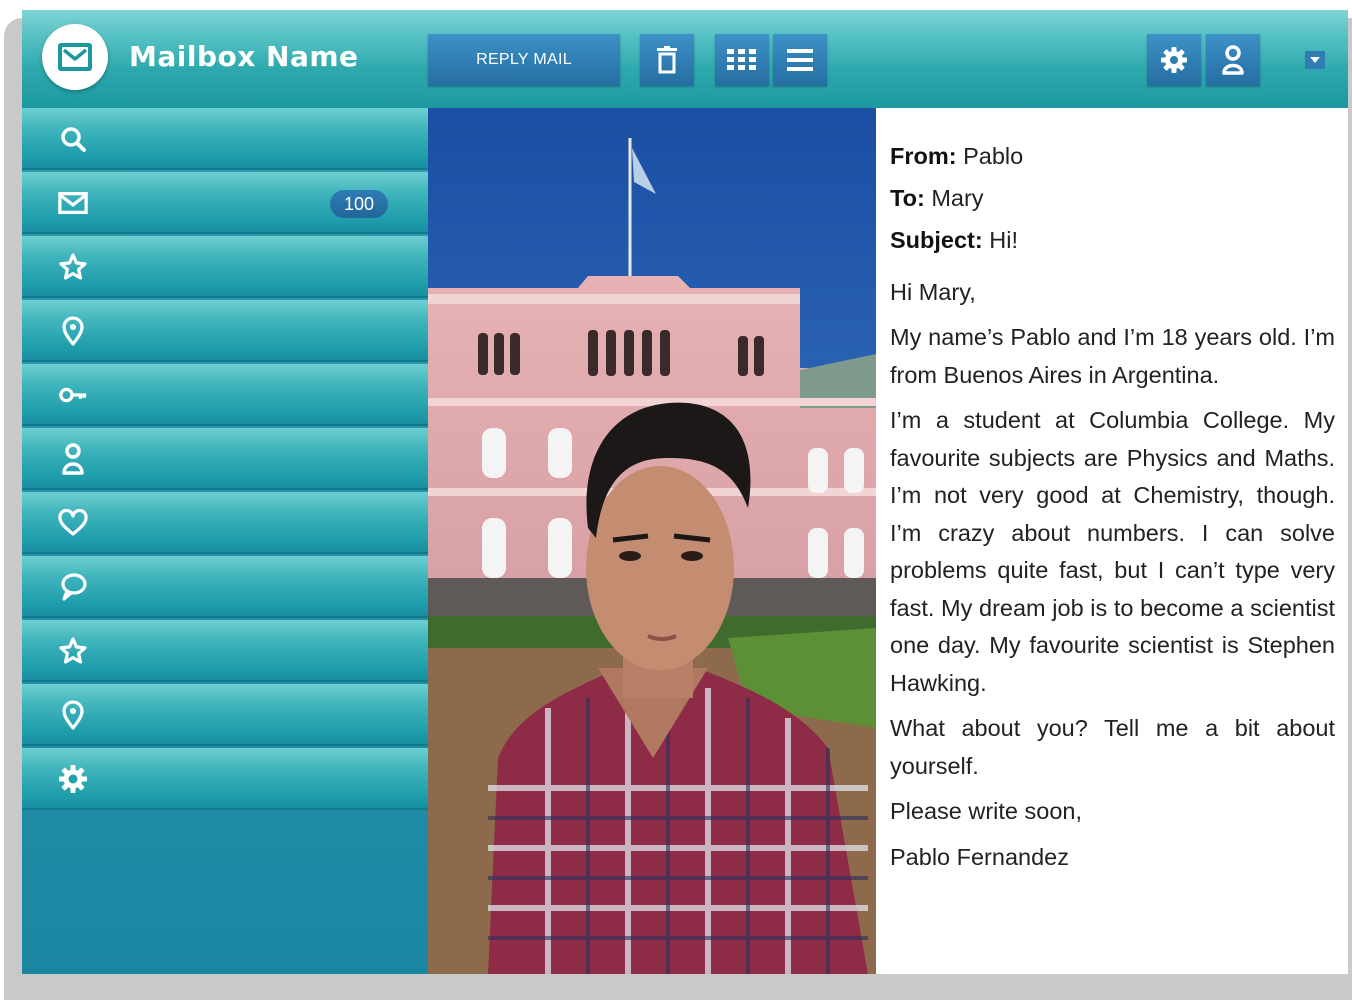 The height and width of the screenshot is (1000, 1352). Describe the element at coordinates (225, 203) in the screenshot. I see `sidebar-item-inbox: 100` at that location.